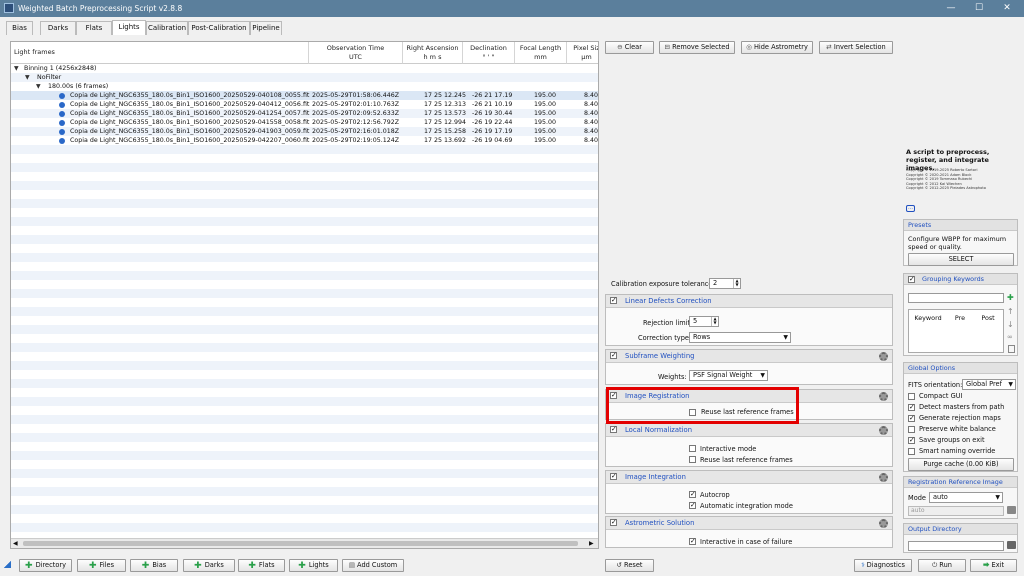 The image size is (1024, 576). Describe the element at coordinates (911, 451) in the screenshot. I see `smart-naming-checkbox` at that location.